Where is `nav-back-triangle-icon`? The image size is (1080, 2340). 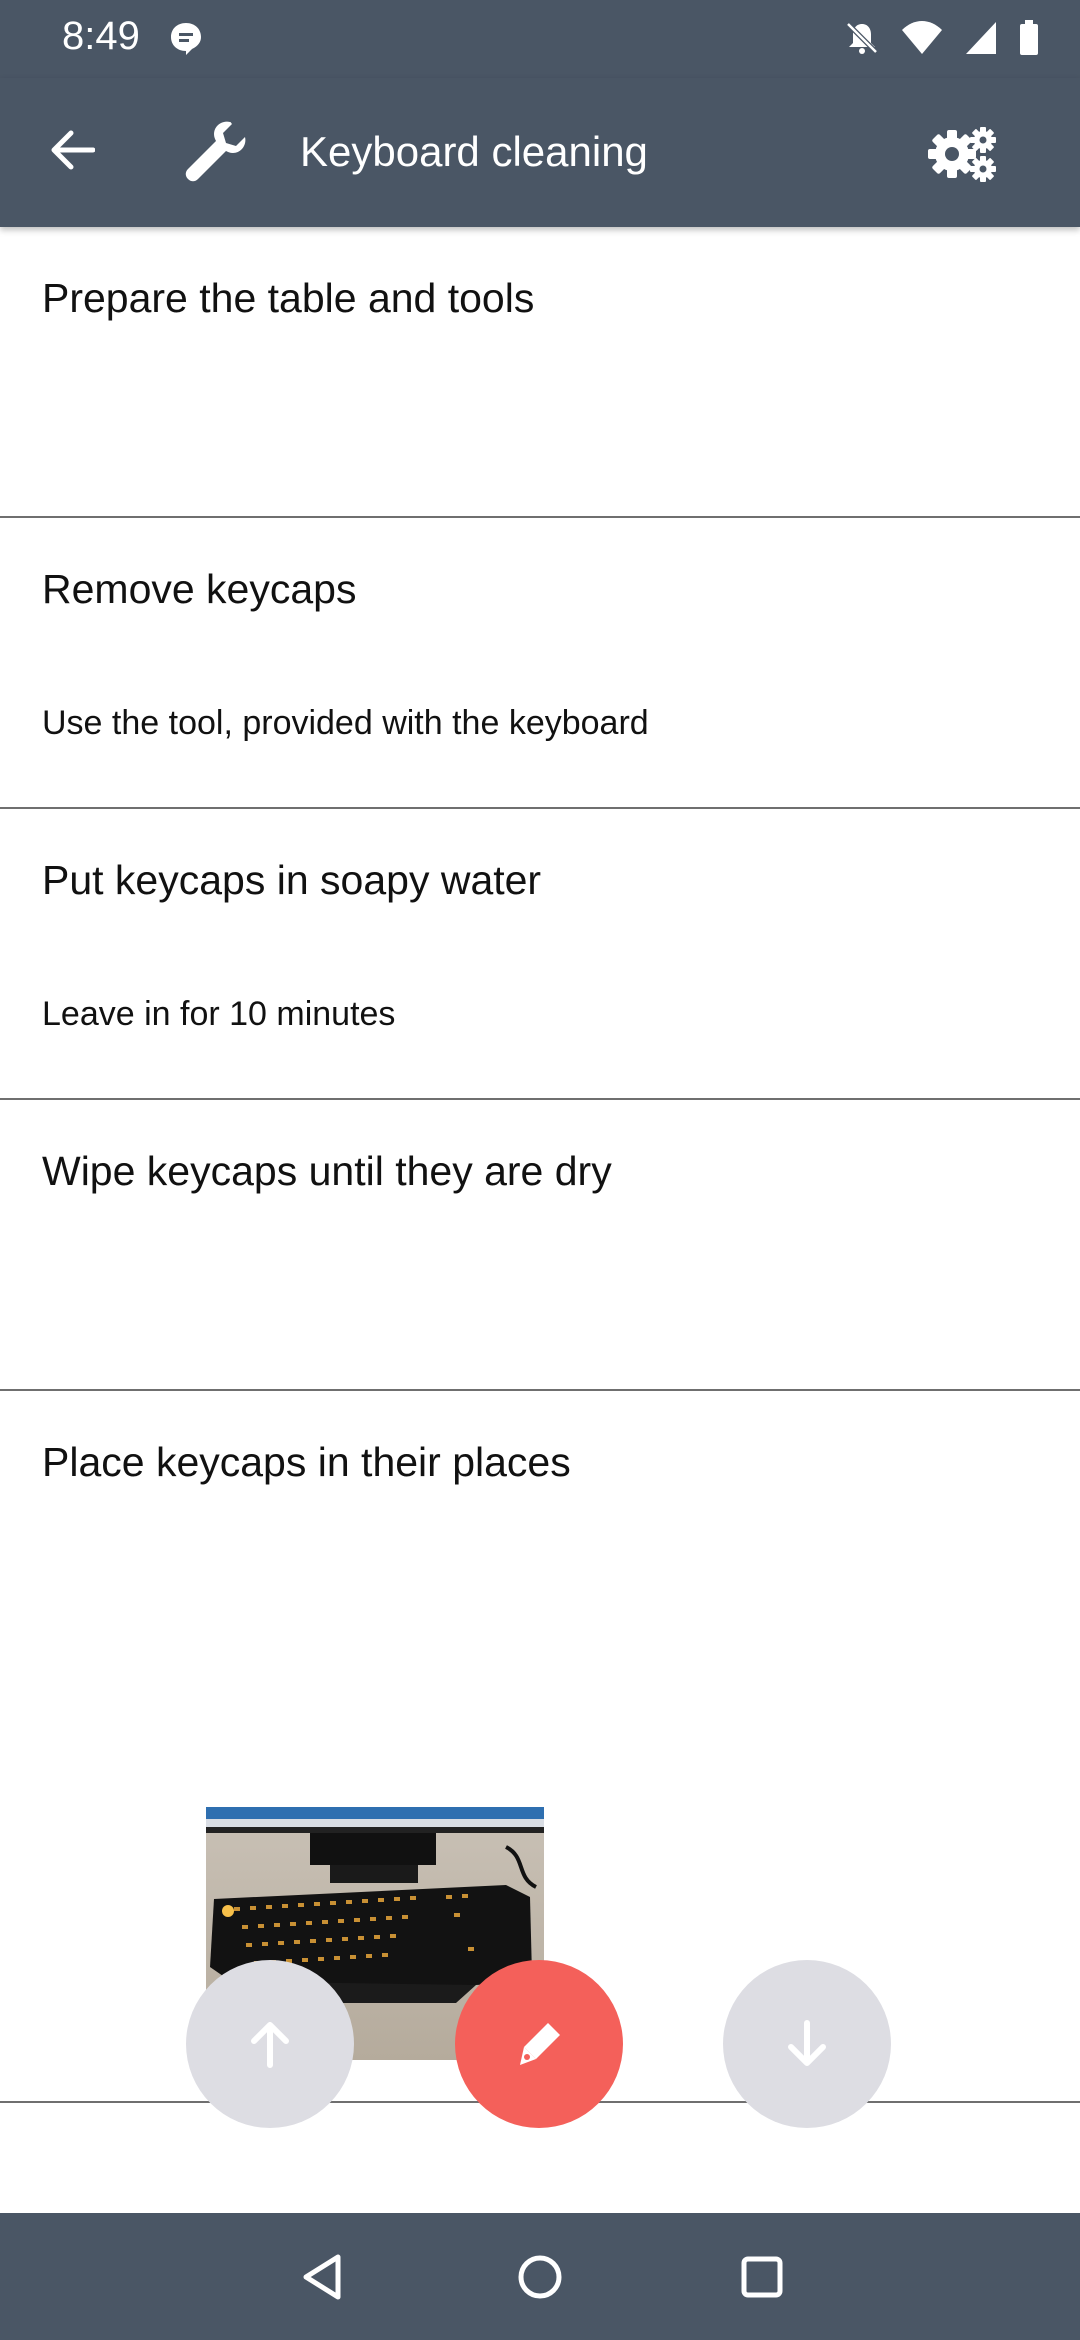 nav-back-triangle-icon is located at coordinates (322, 2277).